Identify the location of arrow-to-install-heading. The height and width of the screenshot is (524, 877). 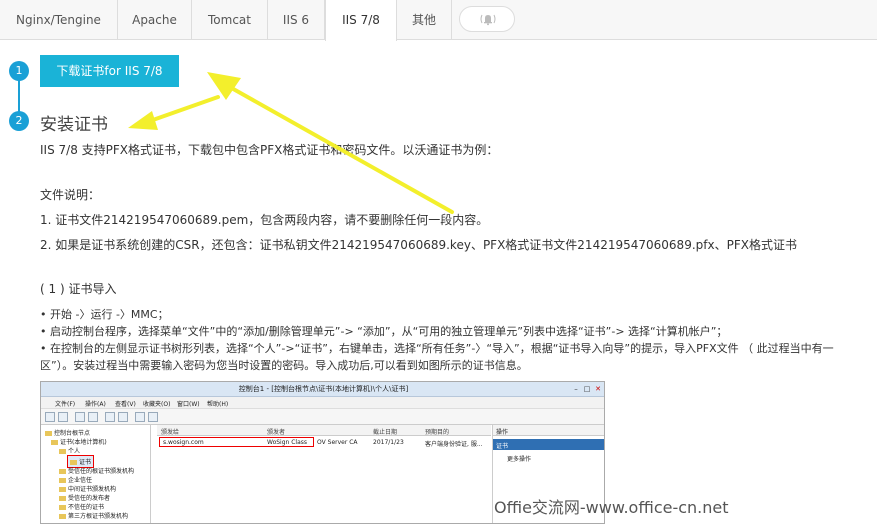
(174, 112).